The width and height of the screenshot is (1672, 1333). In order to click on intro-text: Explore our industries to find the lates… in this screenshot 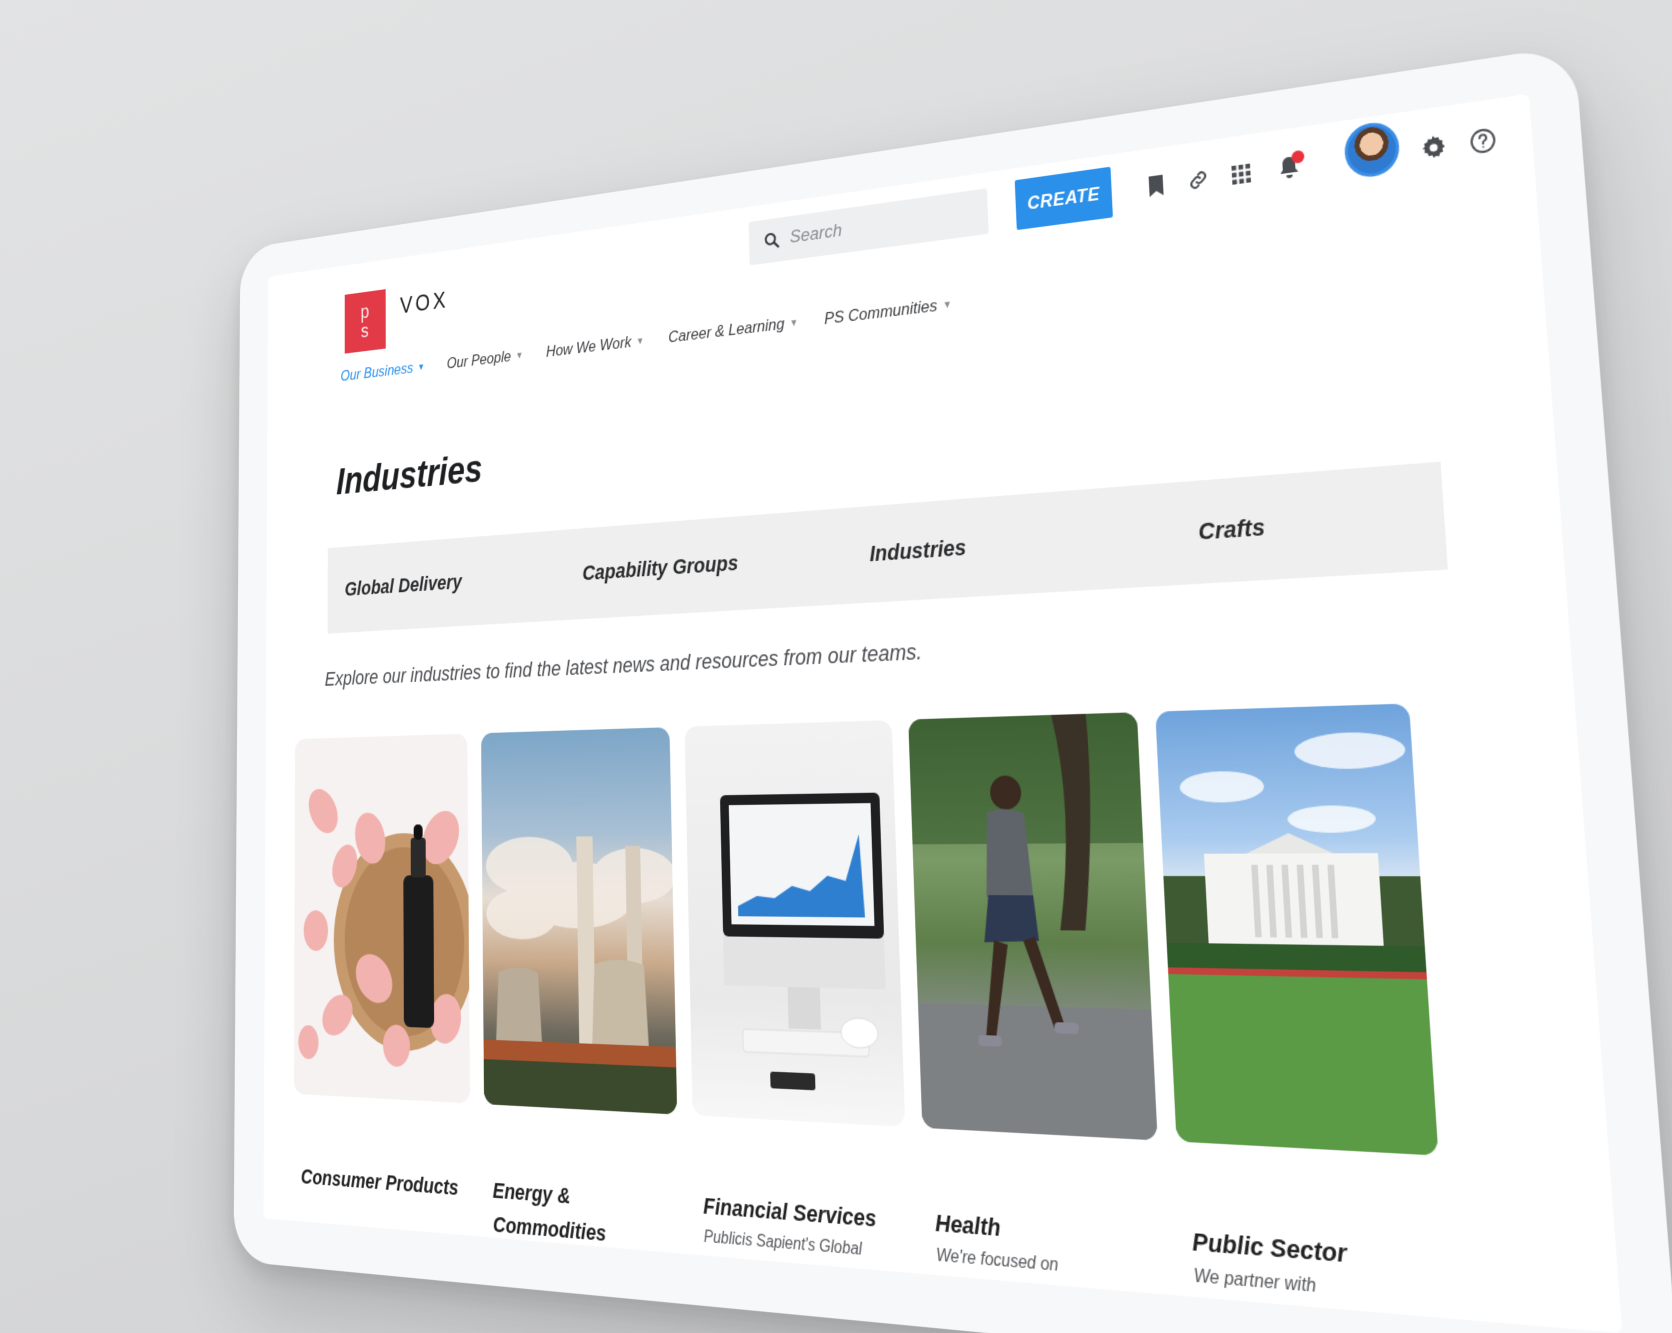, I will do `click(623, 664)`.